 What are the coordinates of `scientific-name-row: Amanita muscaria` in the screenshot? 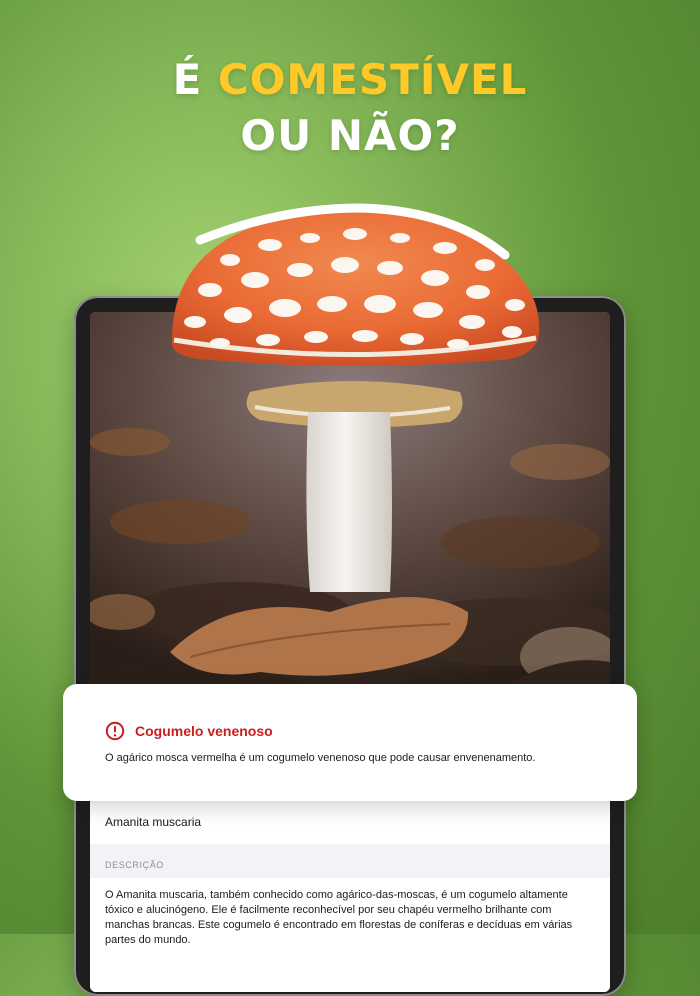 It's located at (350, 822).